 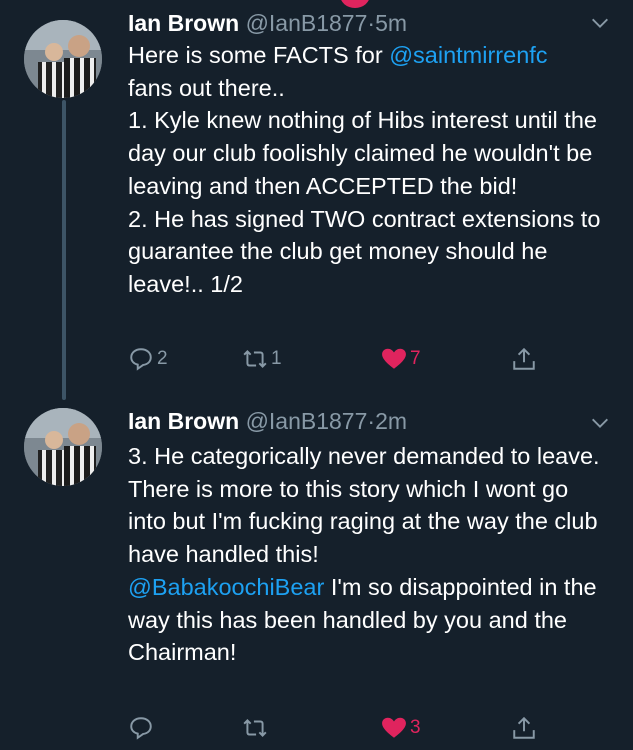 I want to click on tweet-header: Ian Brown @IanB1877·5m, so click(x=267, y=23).